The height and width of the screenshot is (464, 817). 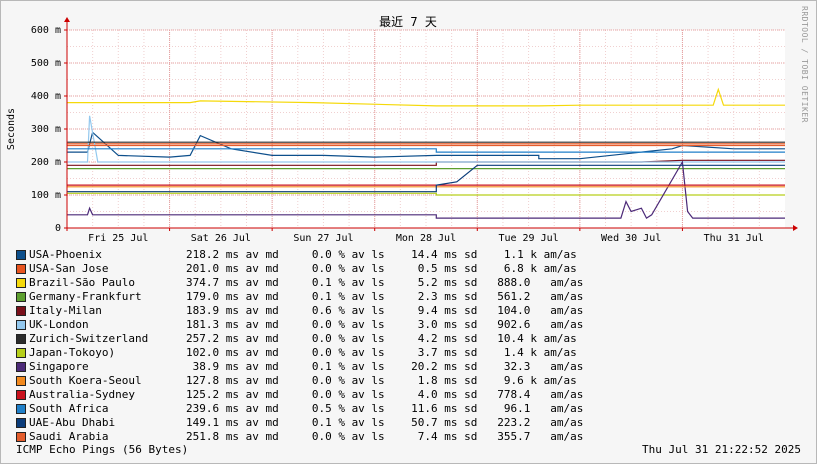 What do you see at coordinates (82, 394) in the screenshot?
I see `legend-series-name: Australia-Sydney` at bounding box center [82, 394].